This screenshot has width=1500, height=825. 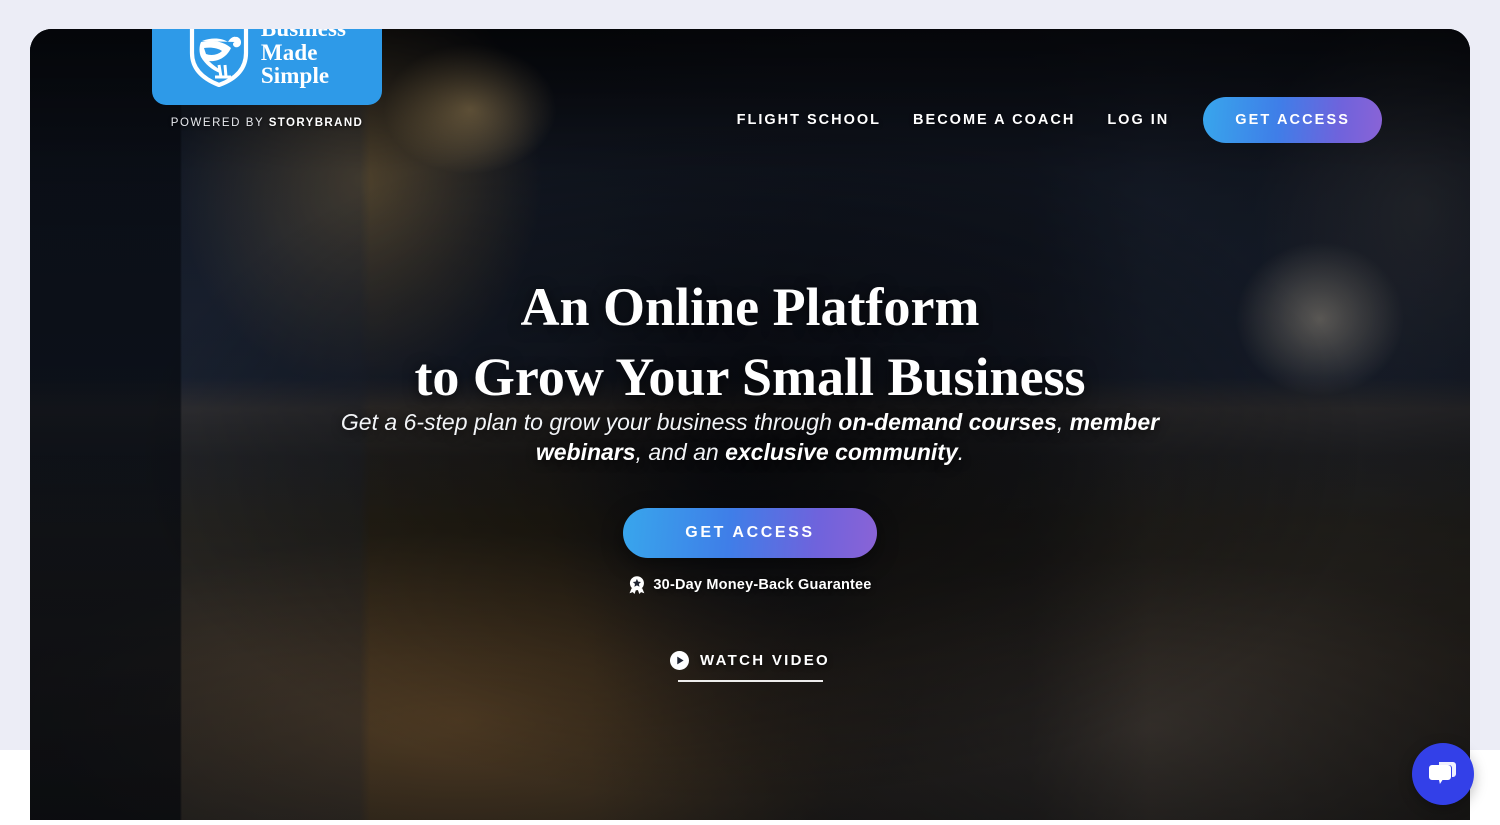 What do you see at coordinates (750, 681) in the screenshot?
I see `watch-video-underline` at bounding box center [750, 681].